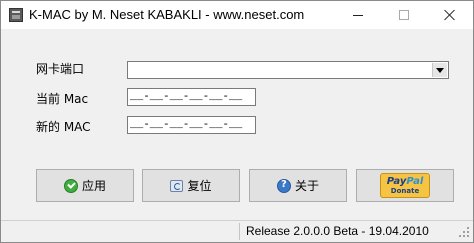 This screenshot has height=243, width=474. I want to click on maximize-button, so click(404, 15).